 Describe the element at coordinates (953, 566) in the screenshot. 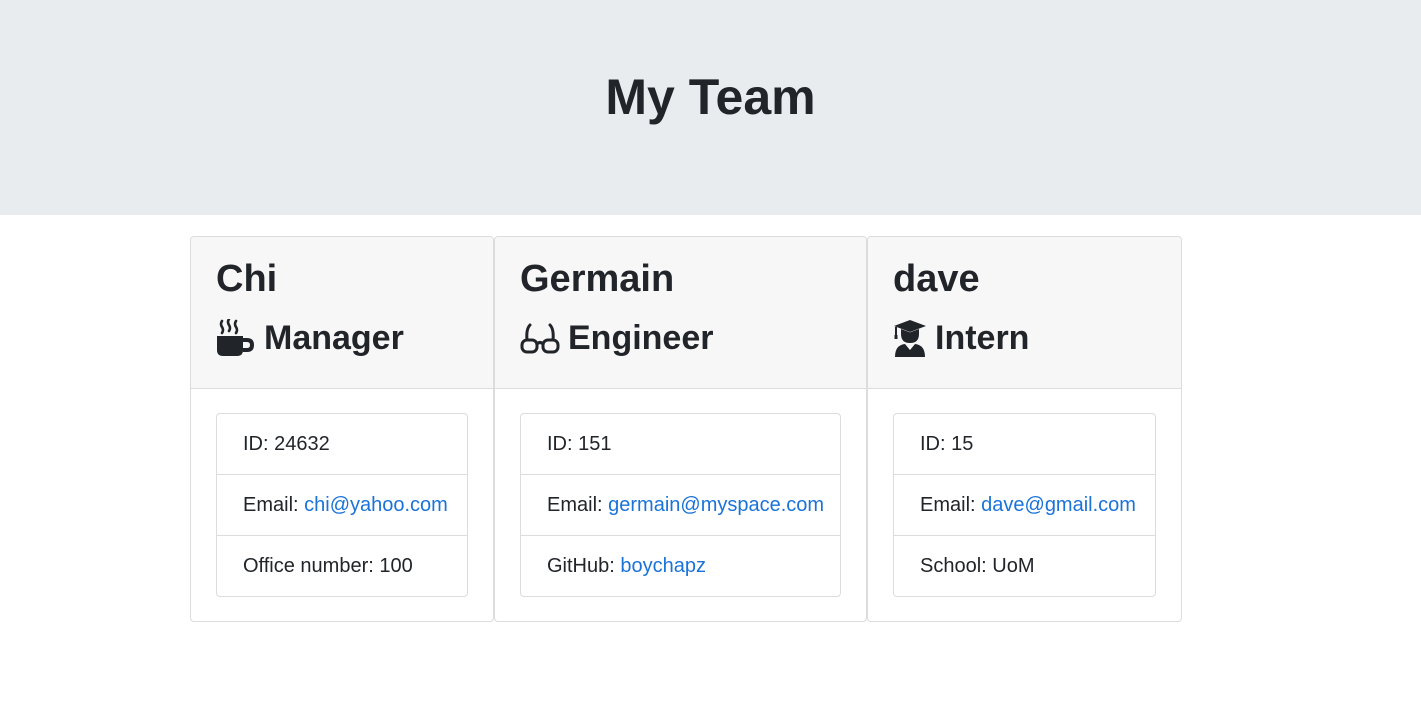

I see `school-label: School:` at that location.